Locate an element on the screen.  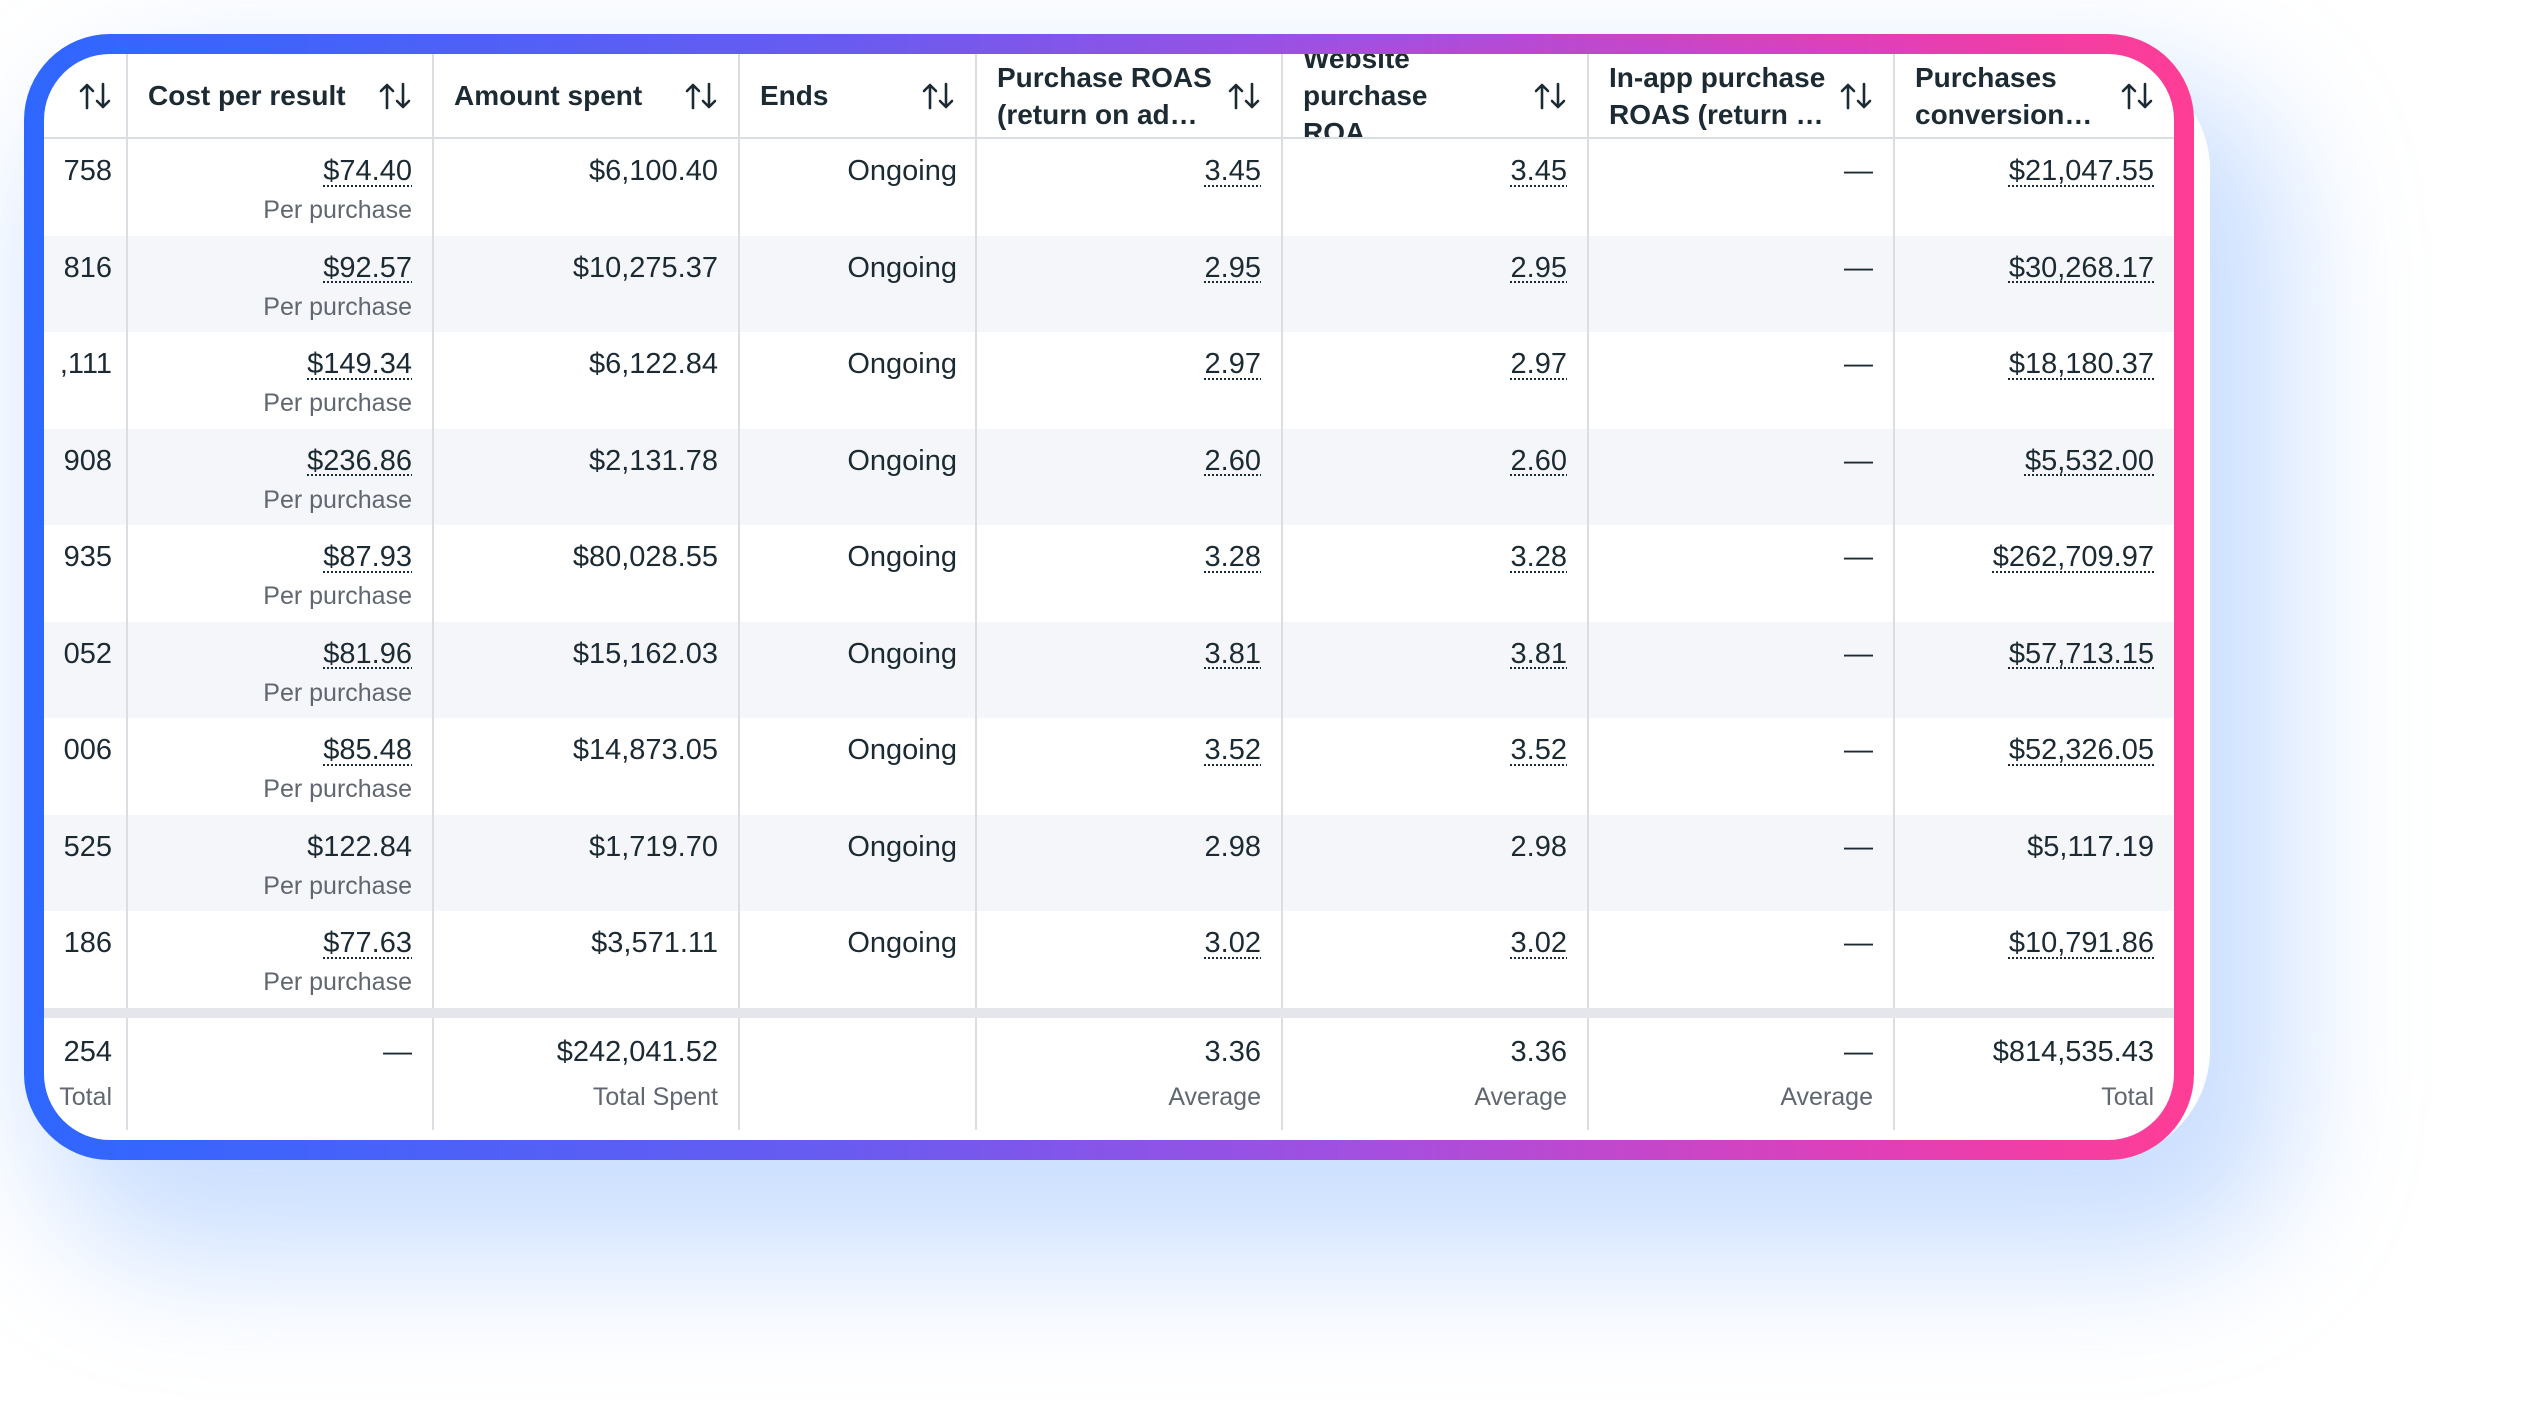
cost-per-result-value: $87.93 is located at coordinates (367, 557).